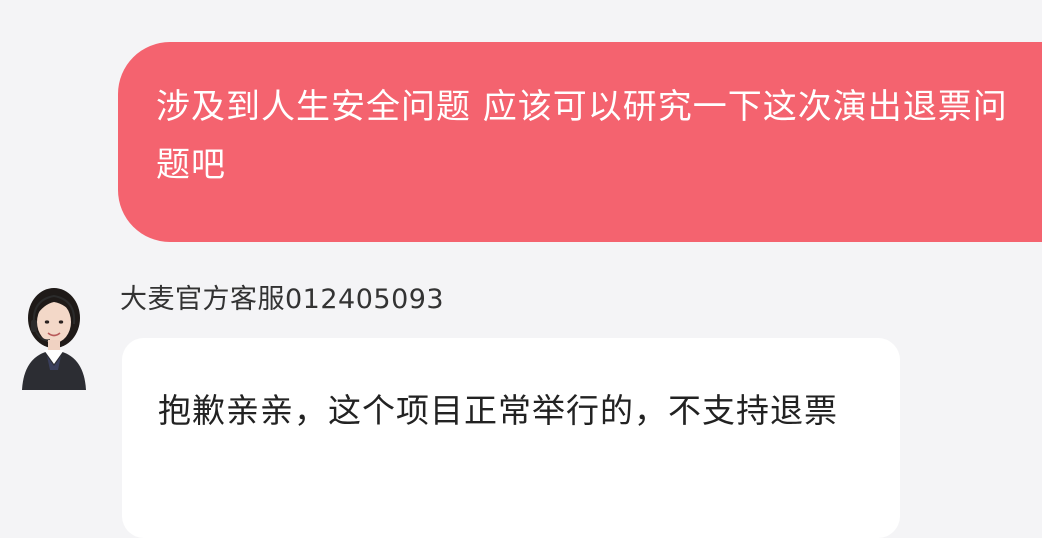 This screenshot has width=1042, height=538. I want to click on outgoing-message-text: 涉及到人生安全问题 应该可以研究一下这次演出退票问题吧, so click(582, 136).